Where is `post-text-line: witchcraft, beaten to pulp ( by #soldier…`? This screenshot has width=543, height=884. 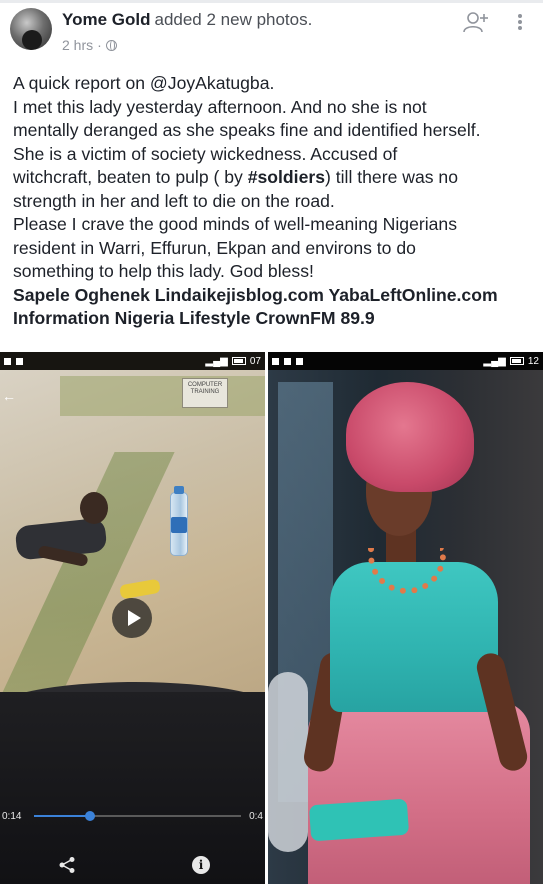
post-text-line: witchcraft, beaten to pulp ( by #soldier… is located at coordinates (274, 178).